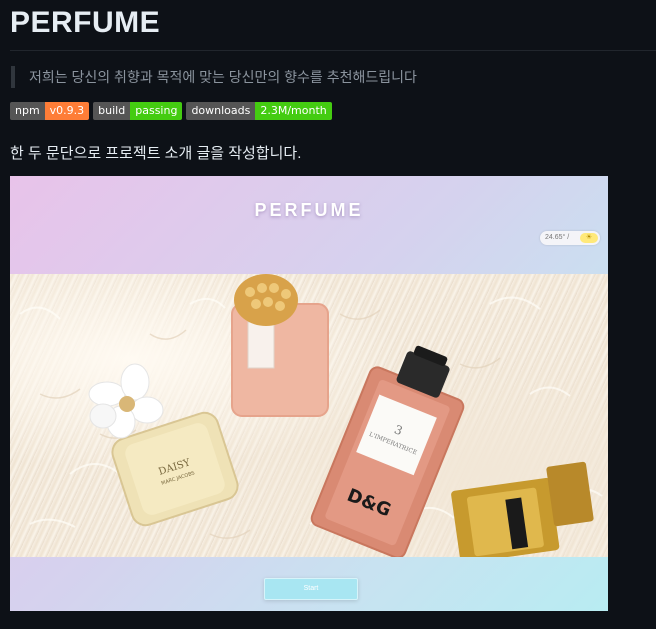  Describe the element at coordinates (557, 237) in the screenshot. I see `toggle-label: 24.65° /` at that location.